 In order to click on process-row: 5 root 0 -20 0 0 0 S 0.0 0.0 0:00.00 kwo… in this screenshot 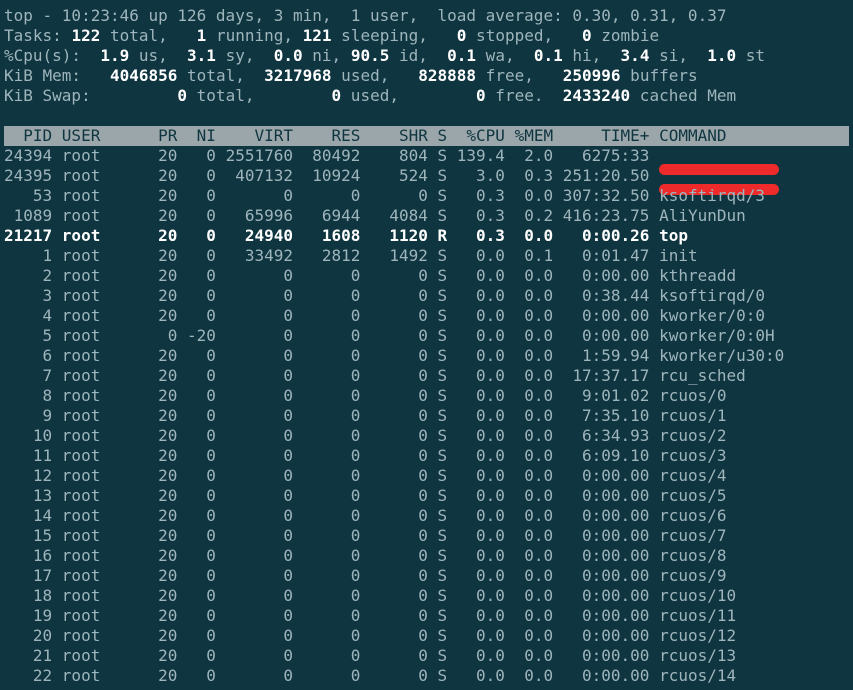, I will do `click(426, 336)`.